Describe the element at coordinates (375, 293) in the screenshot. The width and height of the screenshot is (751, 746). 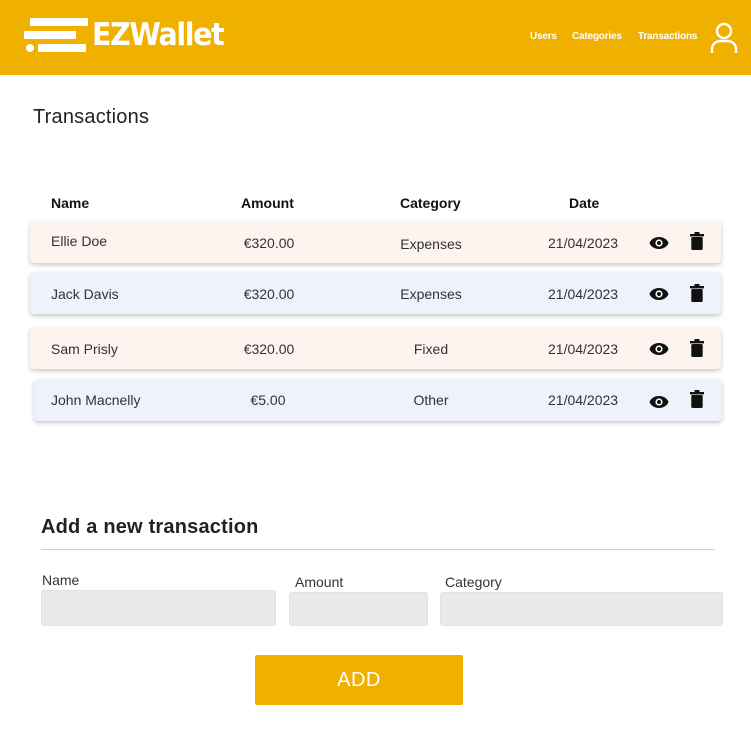
I see `table-row: Jack Davis €320.00 Expenses 21/04/2023` at that location.